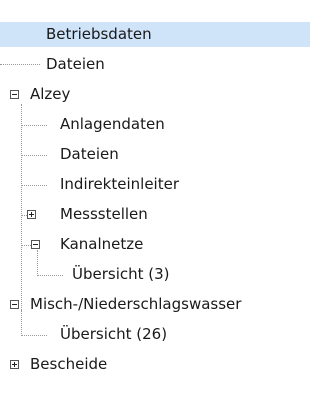 Image resolution: width=335 pixels, height=396 pixels. Describe the element at coordinates (167, 244) in the screenshot. I see `tree-item-kanalnetze: Kanalnetze` at that location.